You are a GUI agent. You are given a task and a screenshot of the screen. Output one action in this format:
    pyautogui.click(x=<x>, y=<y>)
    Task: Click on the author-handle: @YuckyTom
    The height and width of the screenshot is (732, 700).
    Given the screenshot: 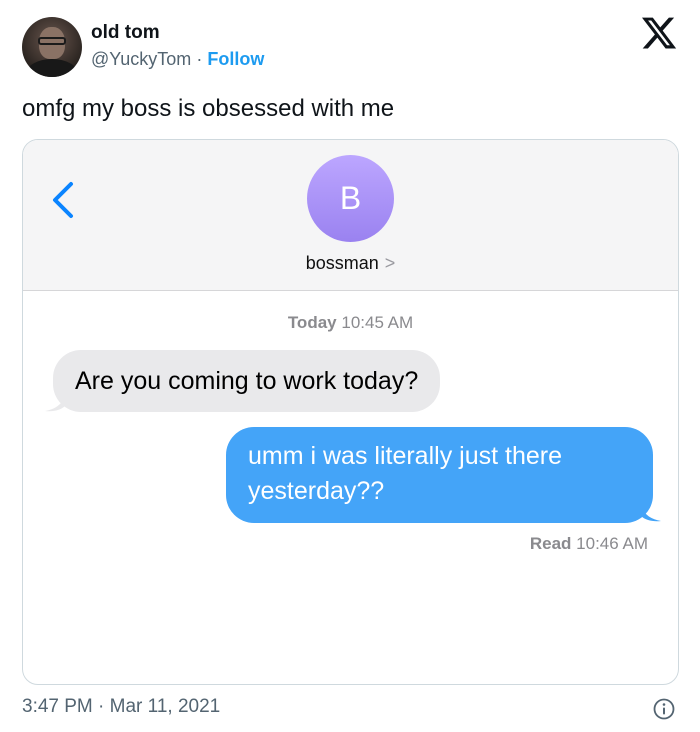 What is the action you would take?
    pyautogui.click(x=141, y=59)
    